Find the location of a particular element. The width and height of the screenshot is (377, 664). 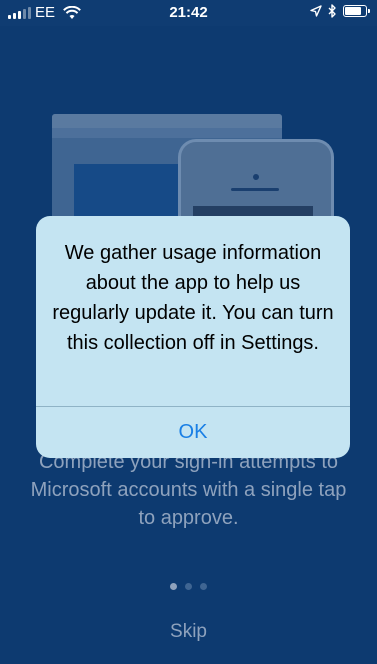

battery-icon is located at coordinates (356, 11).